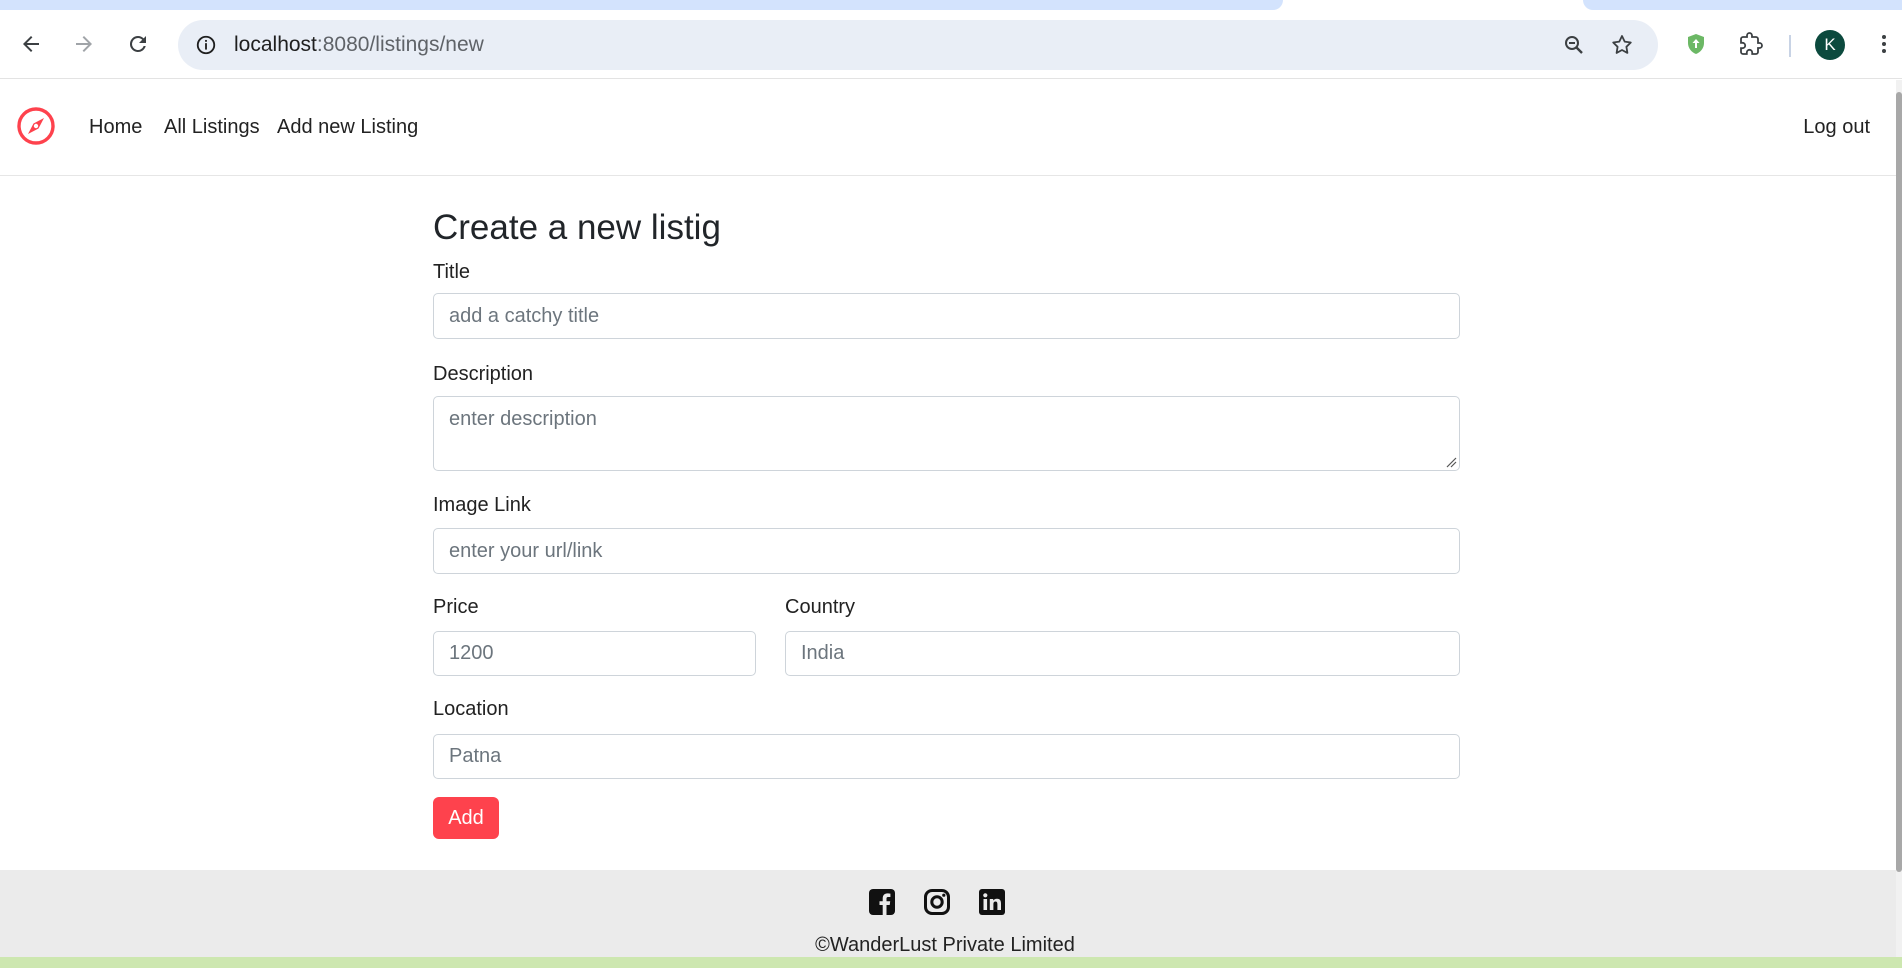  I want to click on nav-all-listings-link: All Listings, so click(212, 127).